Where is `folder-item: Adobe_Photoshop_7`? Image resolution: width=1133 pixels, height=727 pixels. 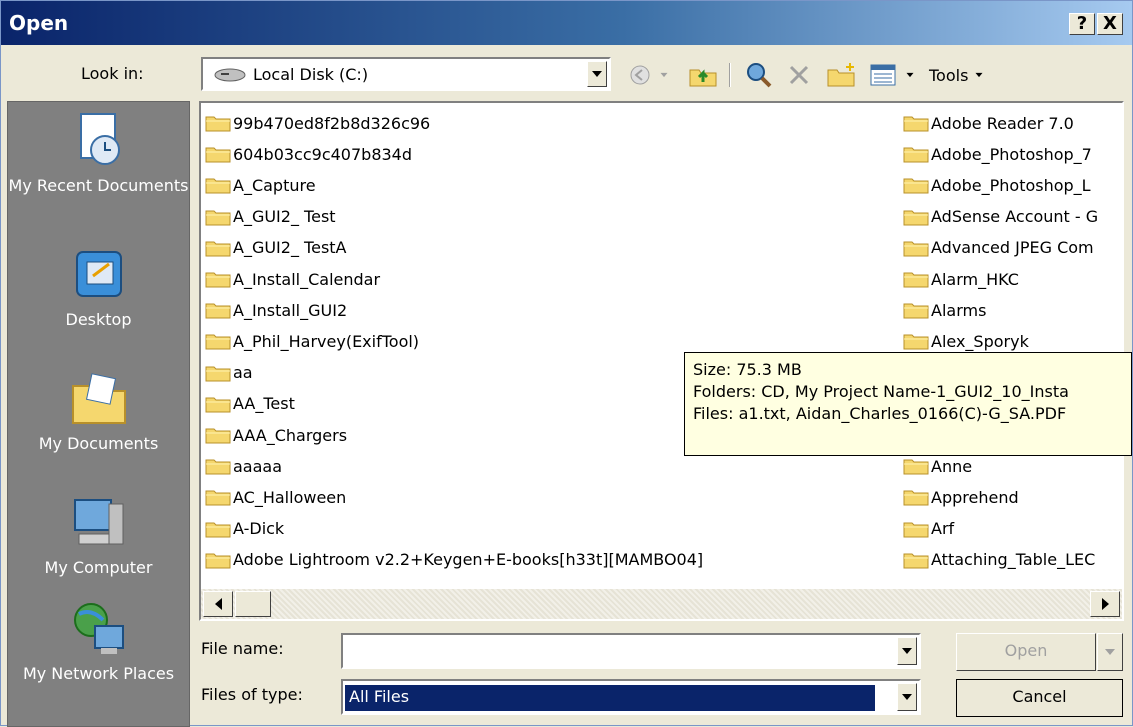
folder-item: Adobe_Photoshop_7 is located at coordinates (997, 154).